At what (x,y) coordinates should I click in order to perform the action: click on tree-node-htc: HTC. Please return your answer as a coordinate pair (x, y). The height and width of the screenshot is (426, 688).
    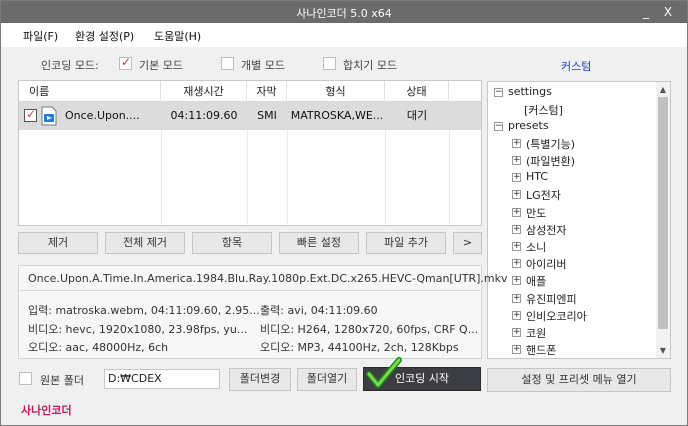
    Looking at the image, I should click on (537, 176).